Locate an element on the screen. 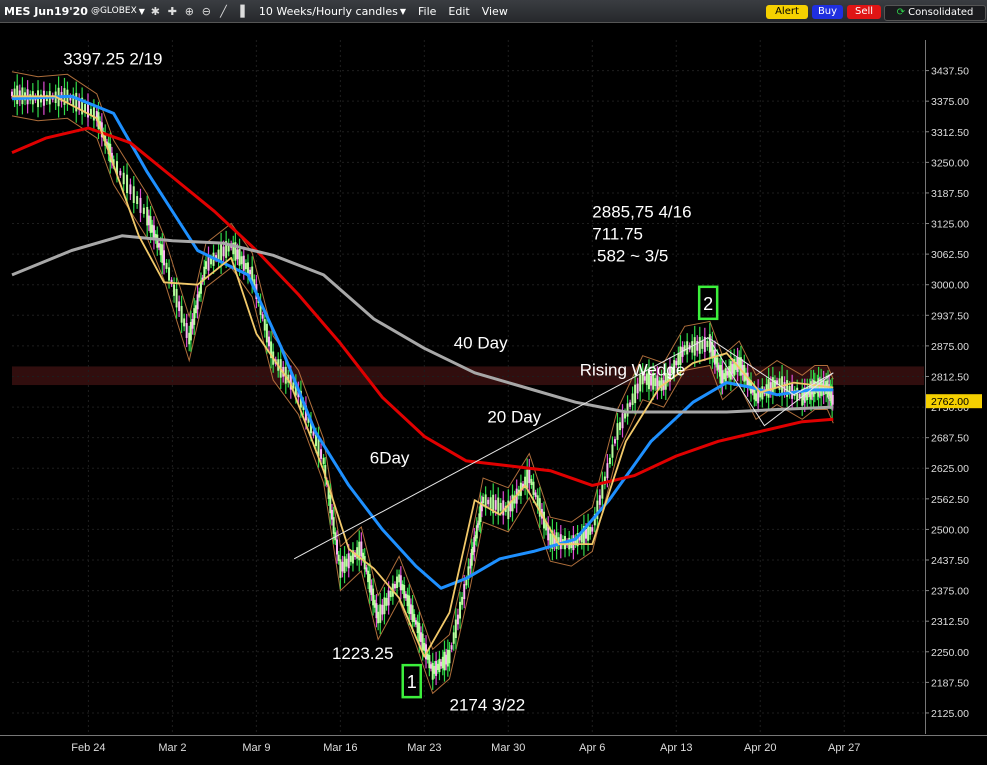  annotation-label: 2885,75 4/16 is located at coordinates (641, 212).